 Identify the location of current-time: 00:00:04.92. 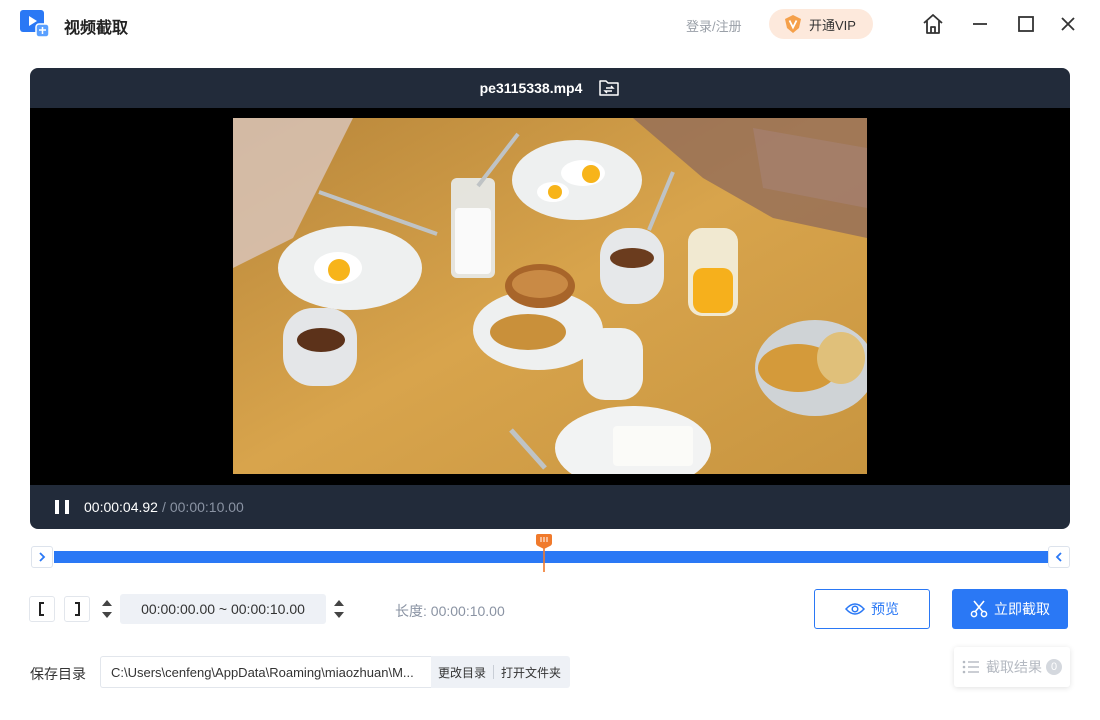
(121, 507).